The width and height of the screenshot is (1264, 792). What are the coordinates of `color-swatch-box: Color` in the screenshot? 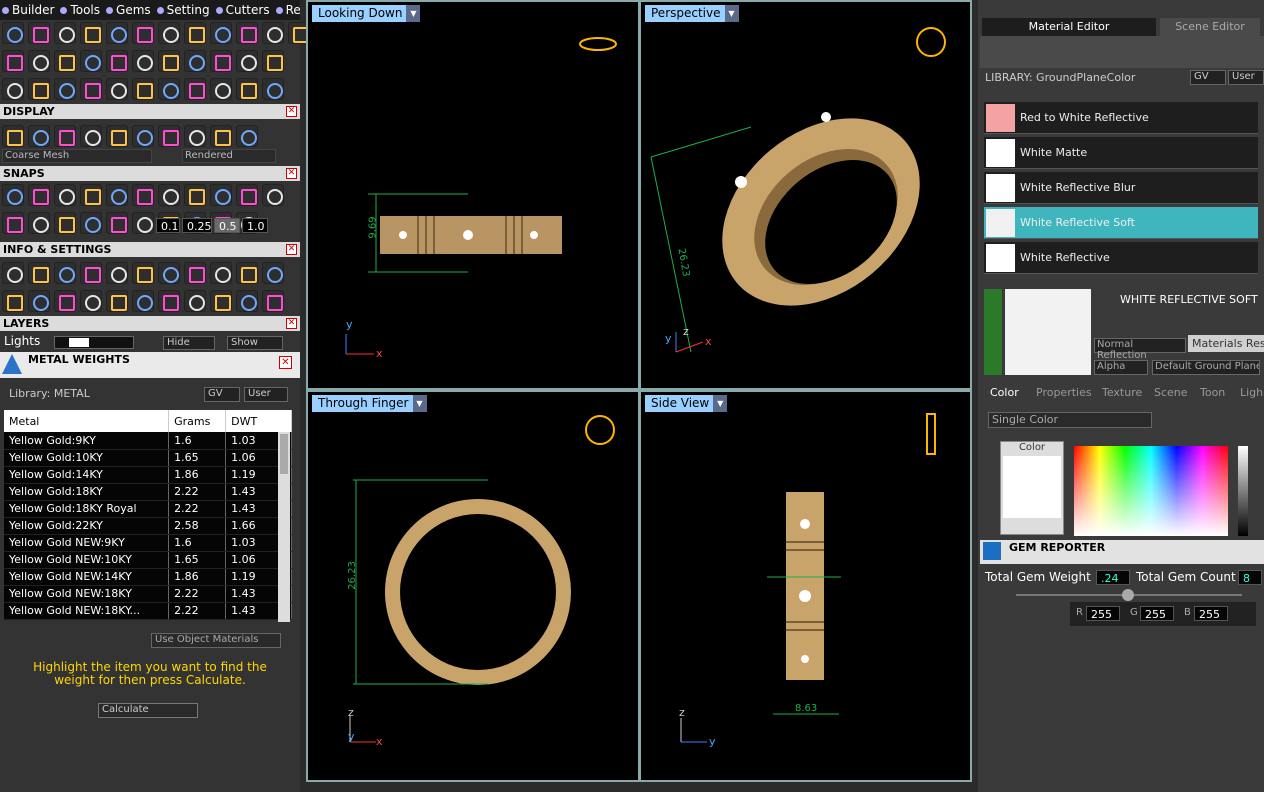 It's located at (1032, 488).